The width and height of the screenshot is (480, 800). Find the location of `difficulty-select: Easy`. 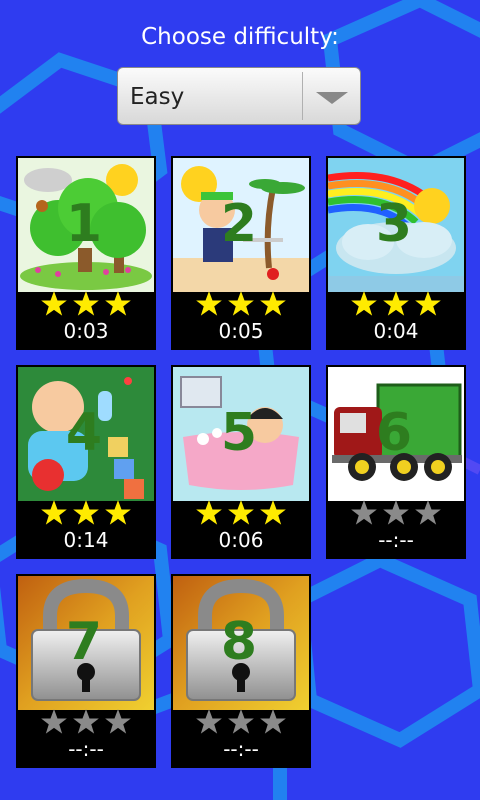

difficulty-select: Easy is located at coordinates (239, 96).